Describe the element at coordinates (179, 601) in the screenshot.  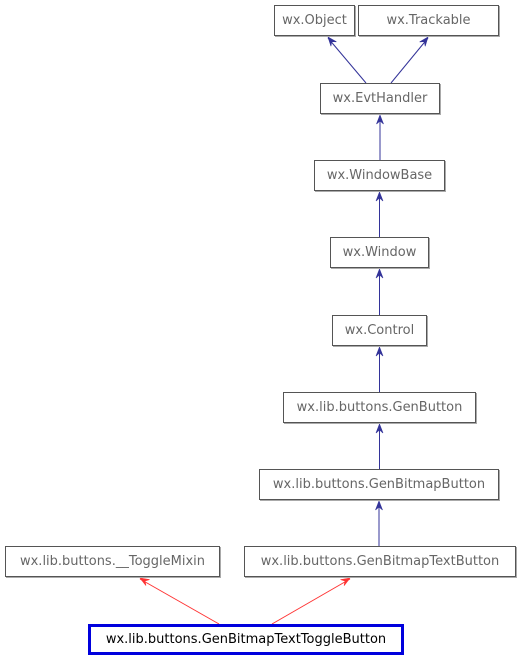
I see `edge-genbitmaptexttogglebutton-to-togglemixin` at that location.